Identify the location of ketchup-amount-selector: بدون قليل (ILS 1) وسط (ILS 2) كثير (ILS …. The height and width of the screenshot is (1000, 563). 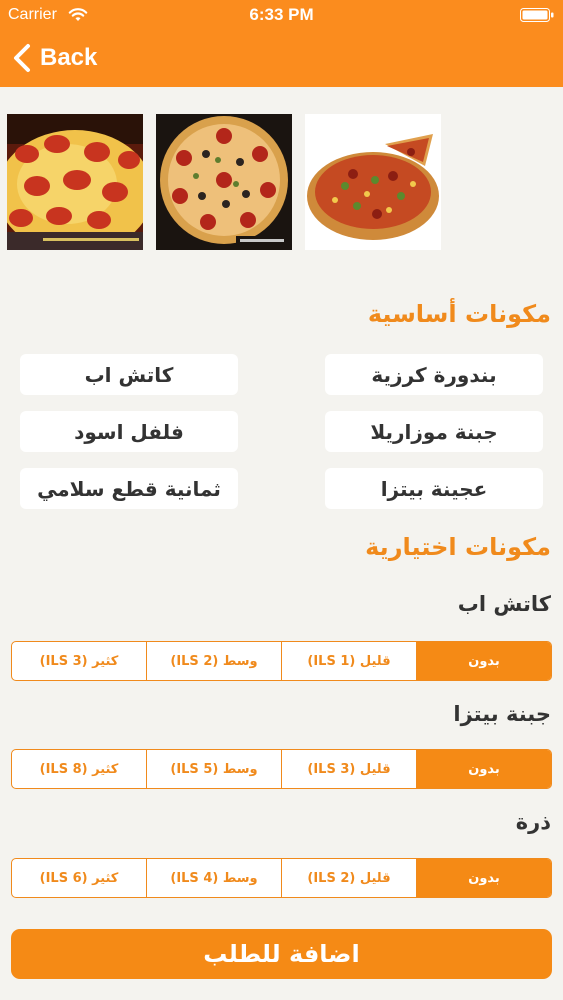
(281, 661).